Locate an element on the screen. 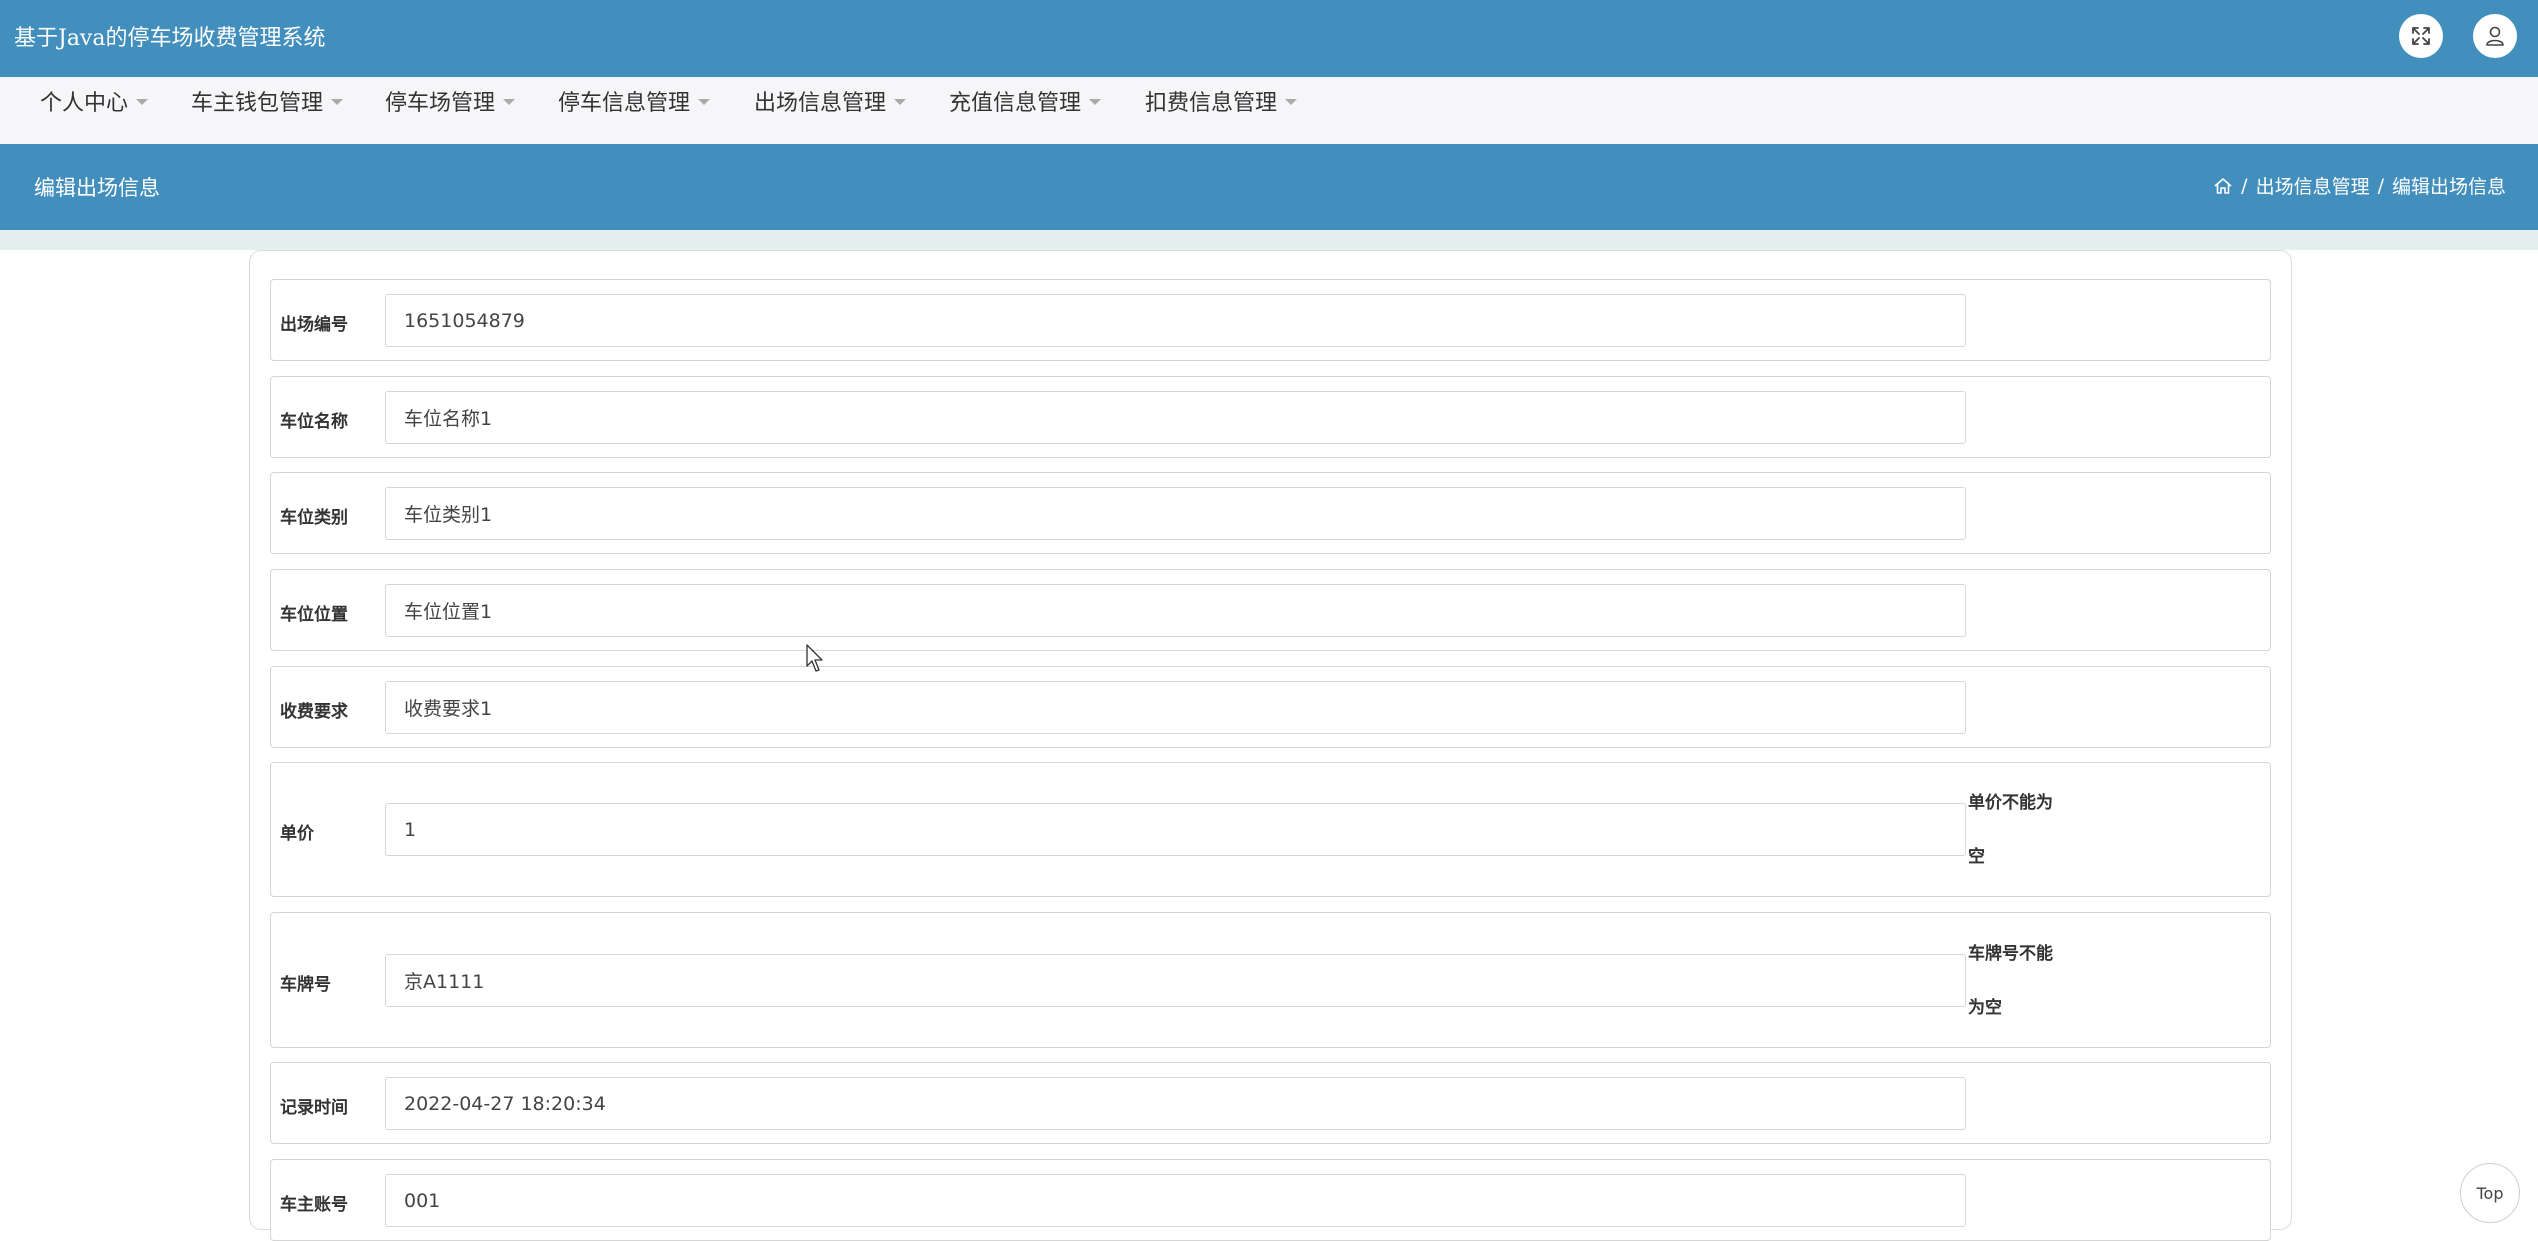 Image resolution: width=2538 pixels, height=1241 pixels. nav-item-label: 扣费信息管理 is located at coordinates (1211, 103).